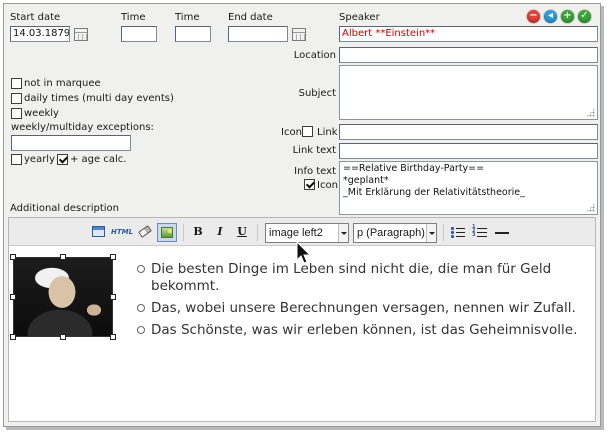 The height and width of the screenshot is (433, 609). What do you see at coordinates (567, 16) in the screenshot?
I see `add-icon: +` at bounding box center [567, 16].